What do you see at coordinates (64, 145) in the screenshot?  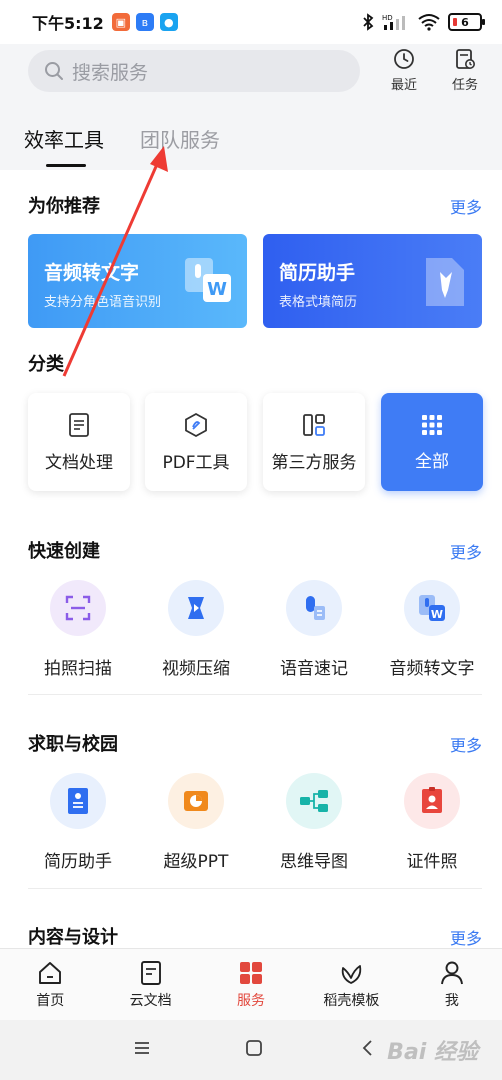 I see `tab-efficiency-tools: 效率工具` at bounding box center [64, 145].